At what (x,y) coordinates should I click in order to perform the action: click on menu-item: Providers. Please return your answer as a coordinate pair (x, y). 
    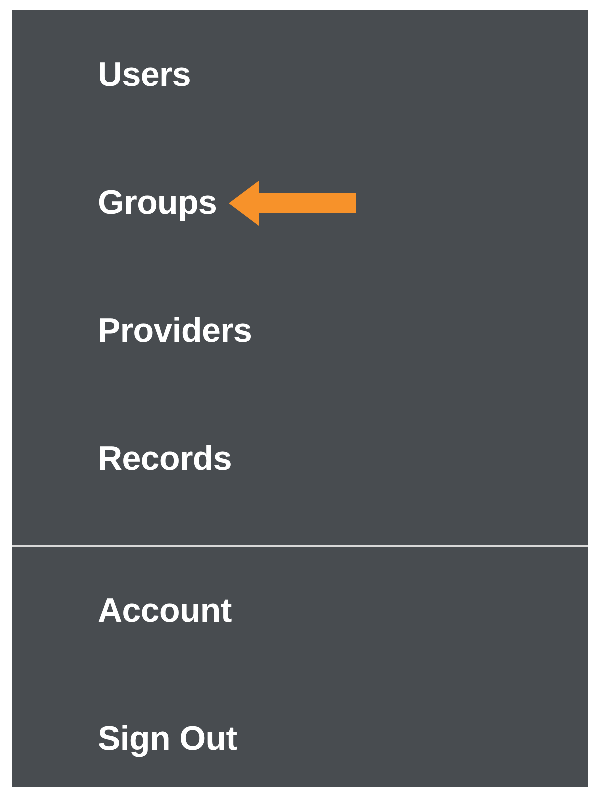
    Looking at the image, I should click on (175, 331).